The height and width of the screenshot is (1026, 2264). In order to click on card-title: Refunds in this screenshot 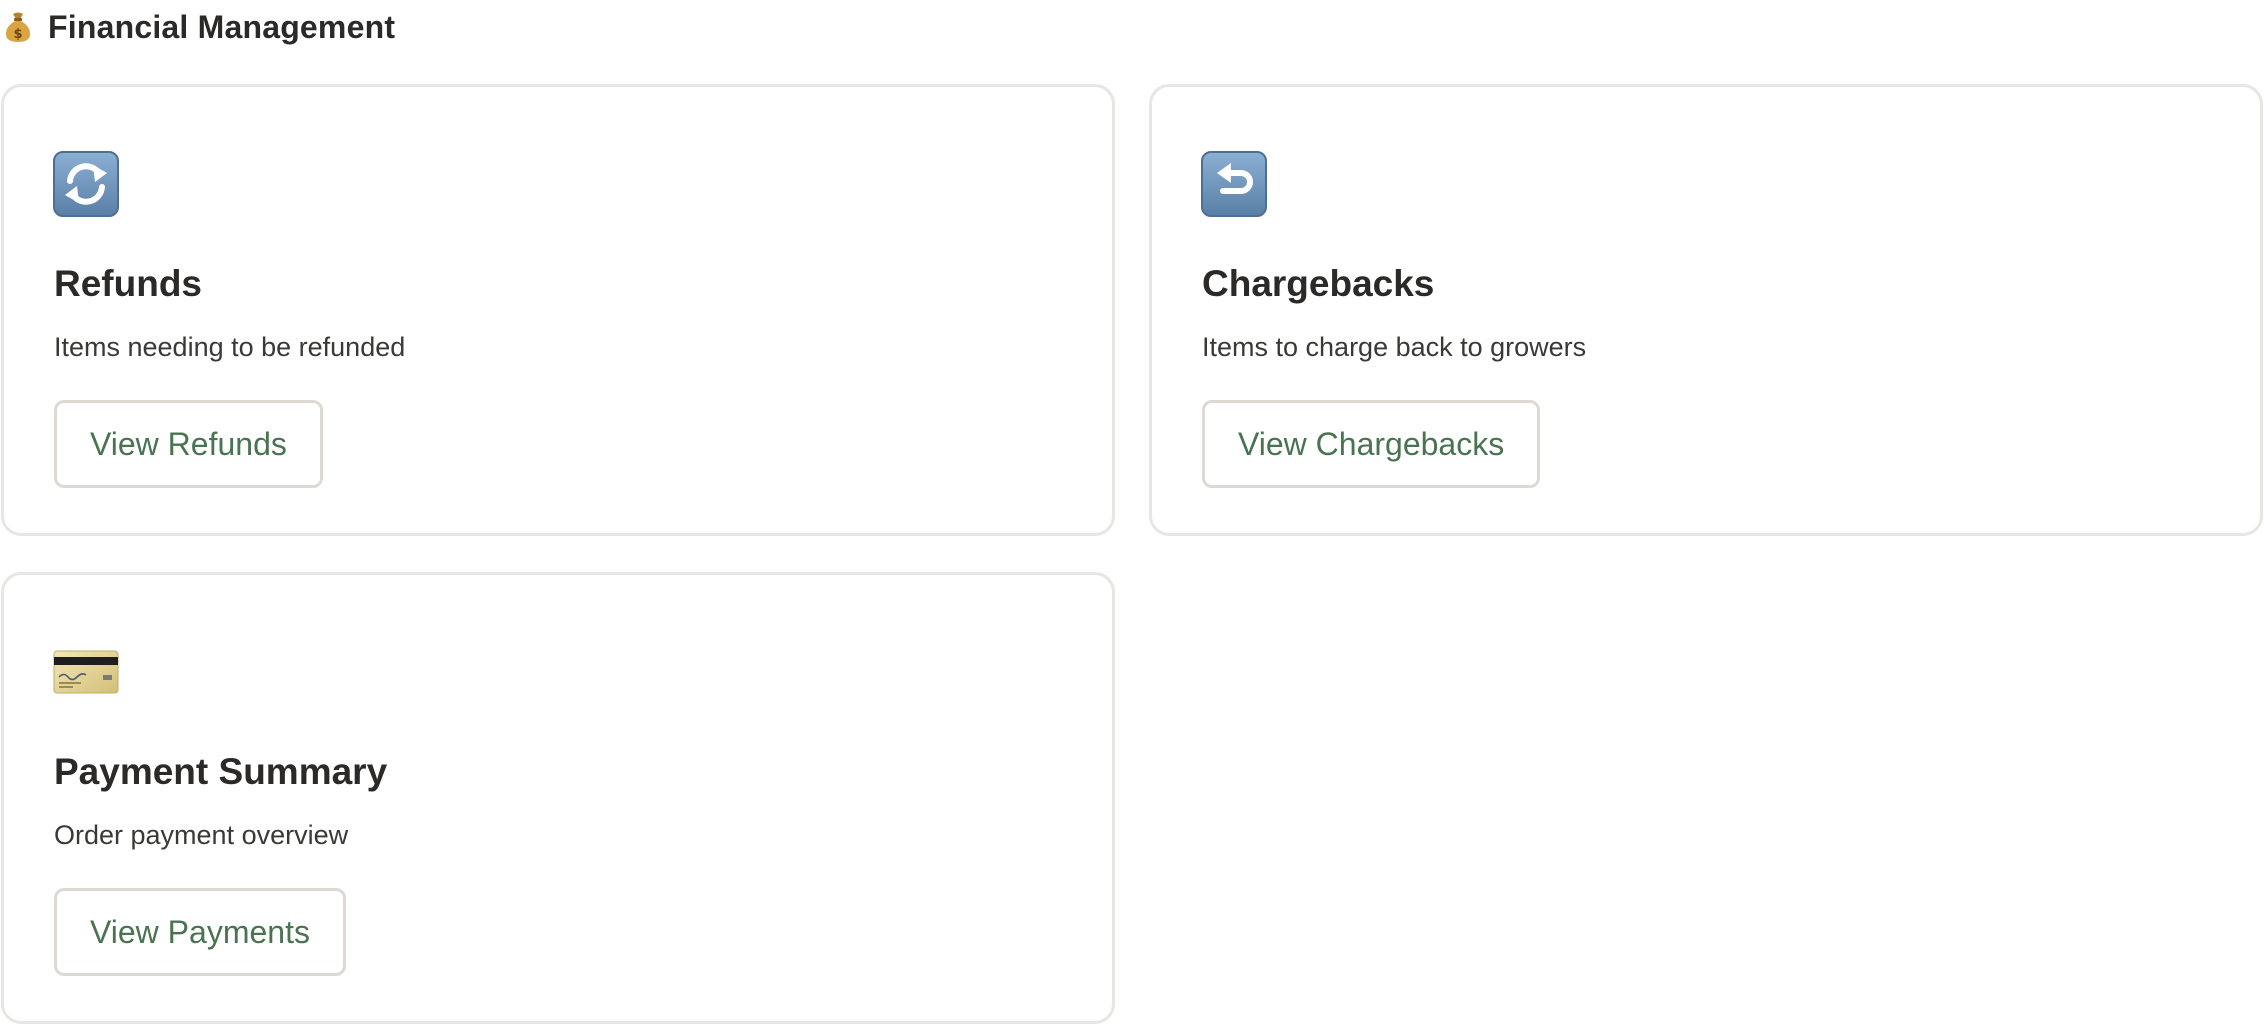, I will do `click(128, 283)`.